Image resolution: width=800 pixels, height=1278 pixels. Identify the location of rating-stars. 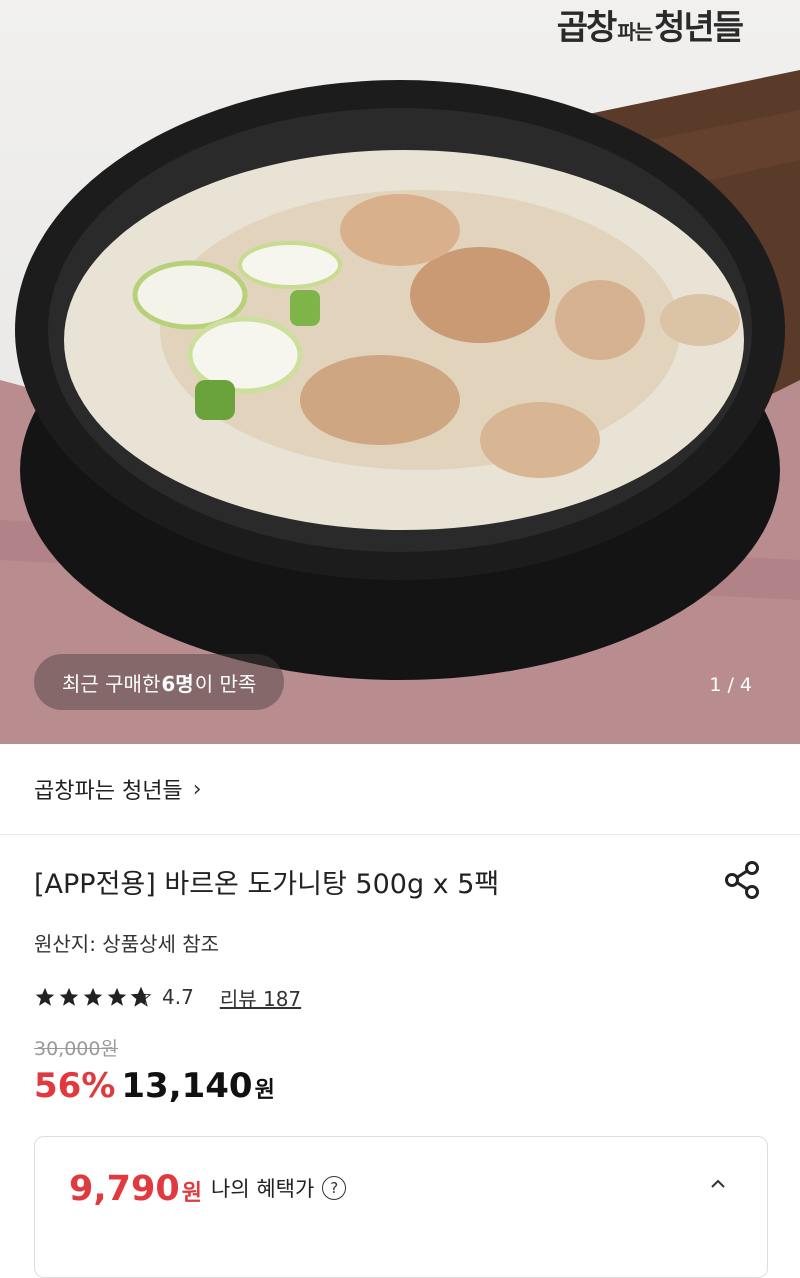
(93, 997).